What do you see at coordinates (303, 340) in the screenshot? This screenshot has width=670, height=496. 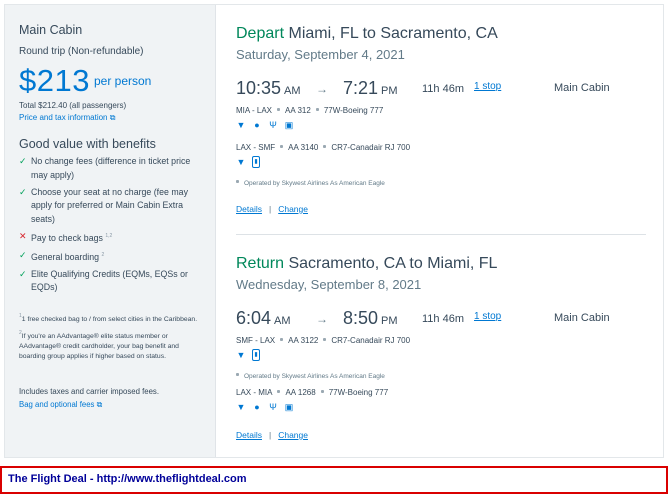 I see `leg-flight: AA 3122` at bounding box center [303, 340].